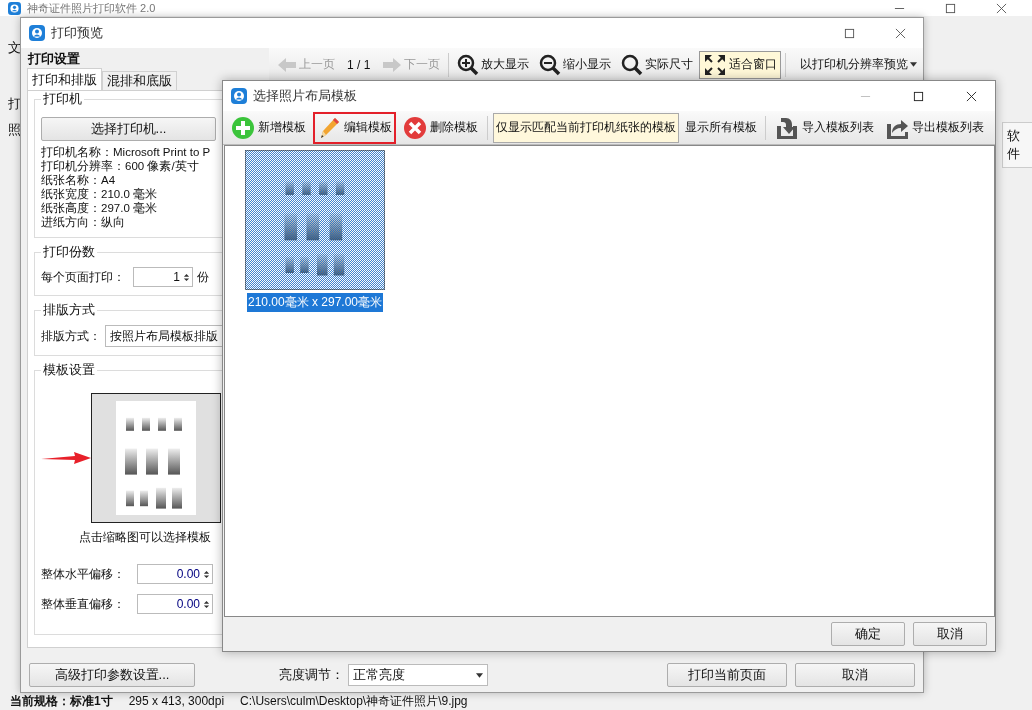 The width and height of the screenshot is (1032, 710). Describe the element at coordinates (99, 194) in the screenshot. I see `printer-info-text: 纸张宽度：210.0 毫米` at that location.